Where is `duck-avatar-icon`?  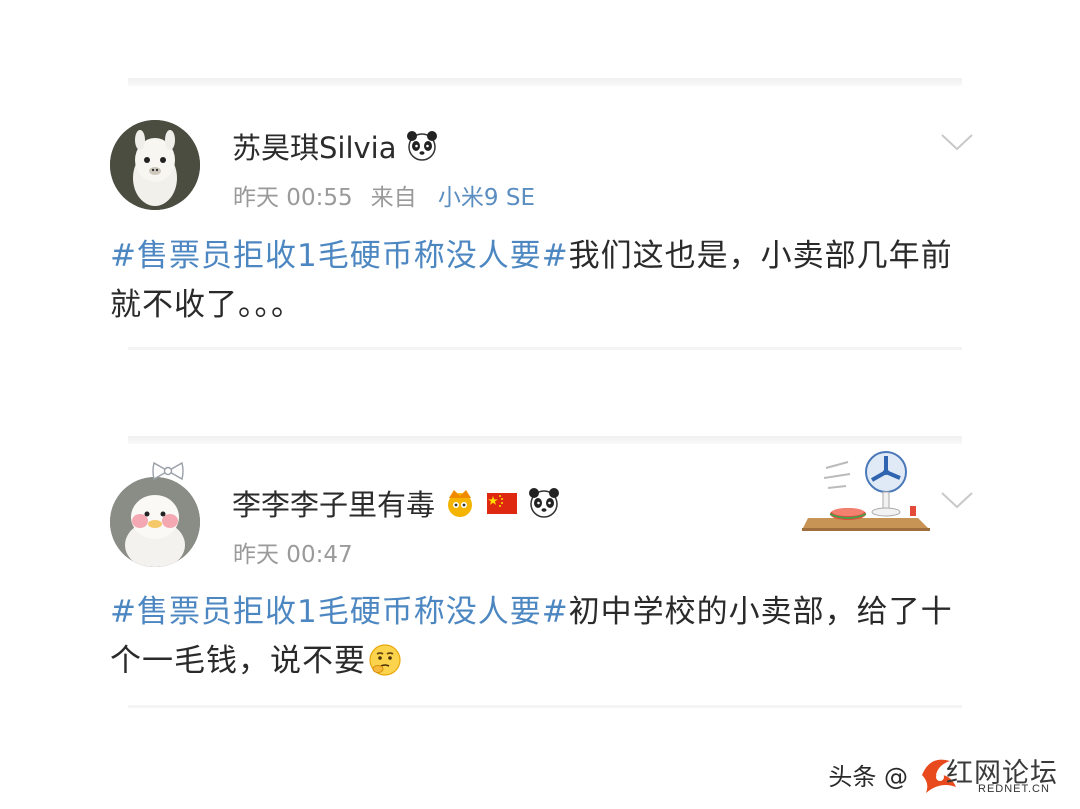 duck-avatar-icon is located at coordinates (155, 522).